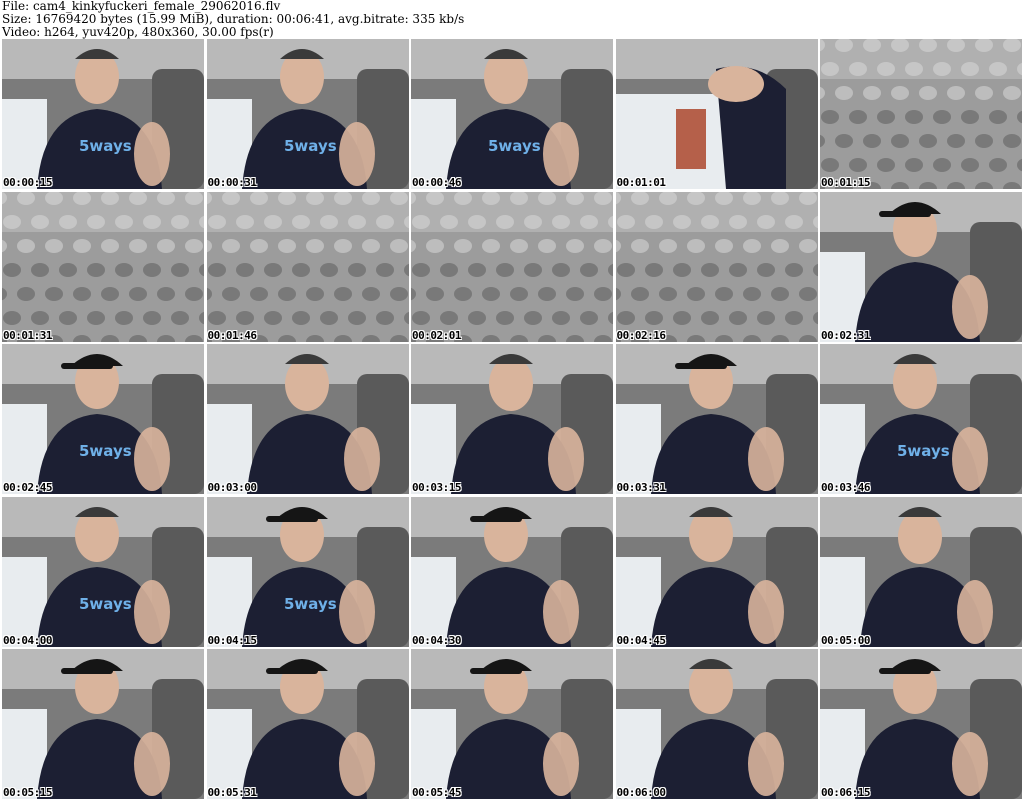 This screenshot has width=1024, height=799. Describe the element at coordinates (232, 182) in the screenshot. I see `thumbnail-timestamp: 00:00:31` at that location.